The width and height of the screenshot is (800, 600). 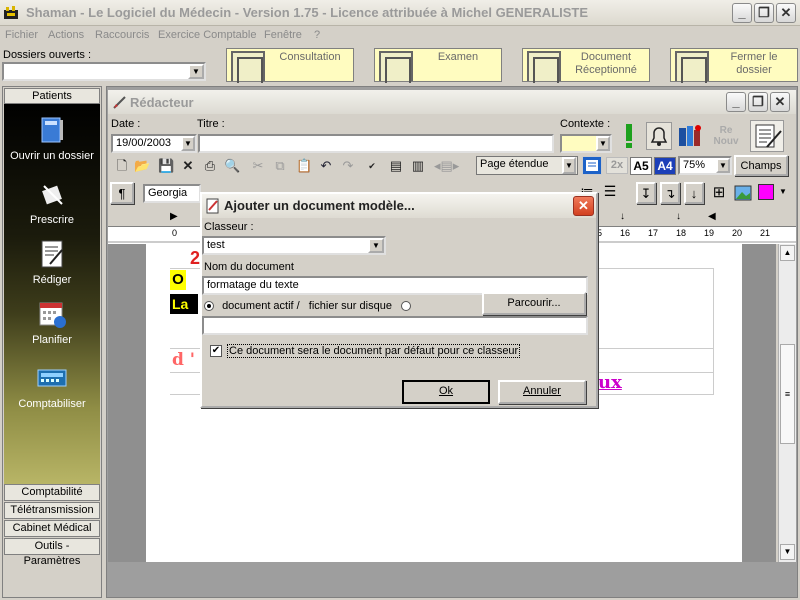 What do you see at coordinates (209, 306) in the screenshot?
I see `radio-document-actif` at bounding box center [209, 306].